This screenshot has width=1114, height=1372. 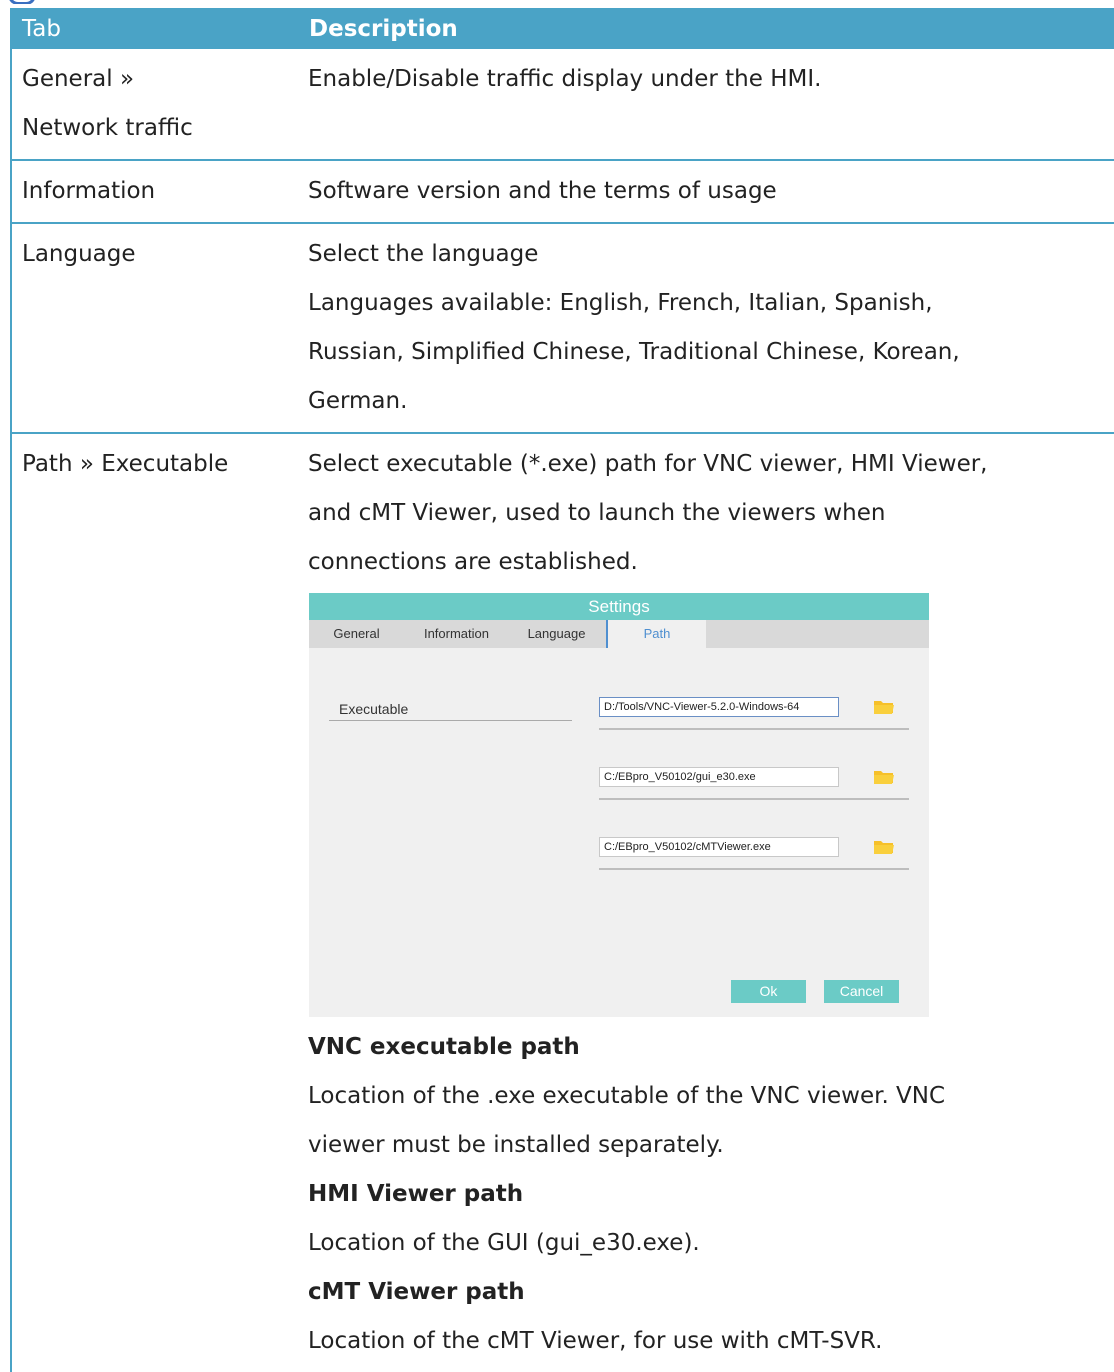 I want to click on cmt-path-input: C:/EBpro_V50102/cMTViewer.exe, so click(x=719, y=847).